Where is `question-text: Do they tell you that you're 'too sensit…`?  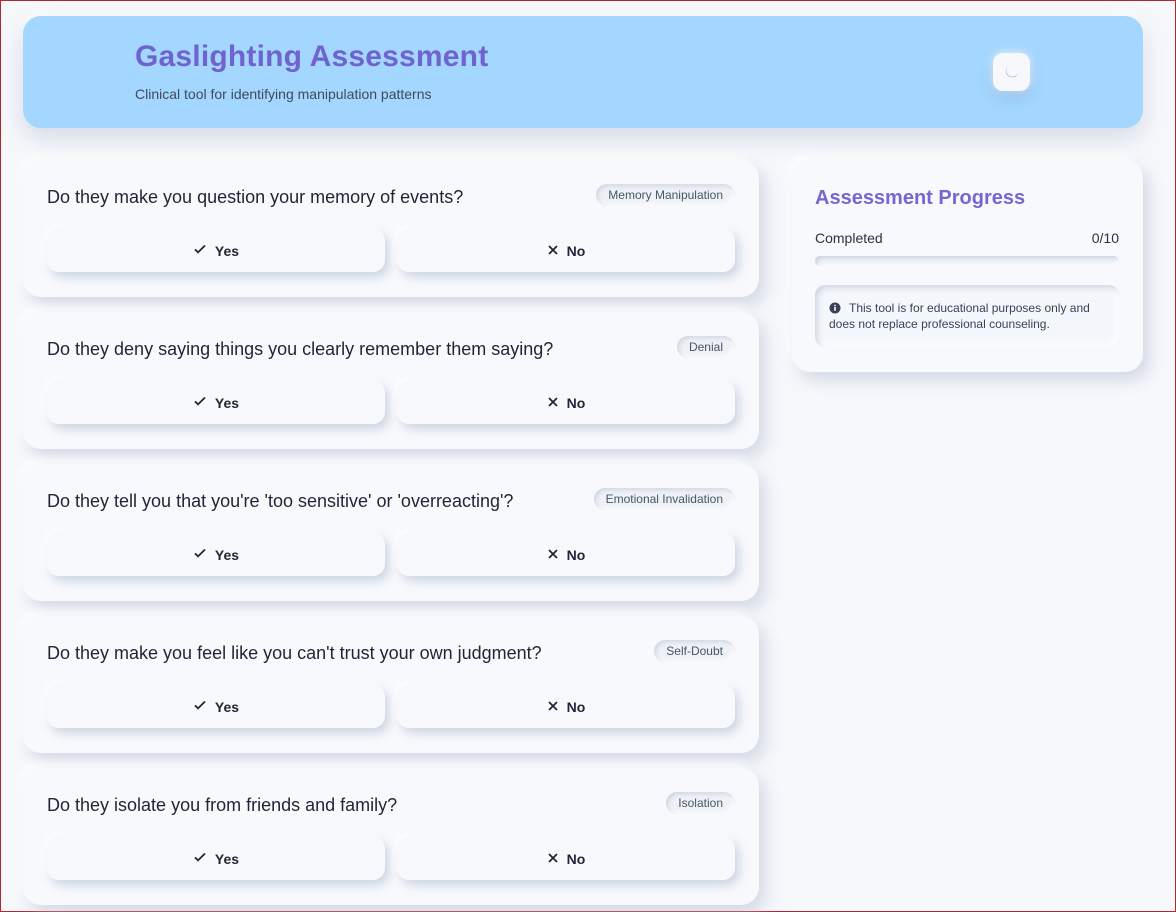
question-text: Do they tell you that you're 'too sensit… is located at coordinates (280, 501).